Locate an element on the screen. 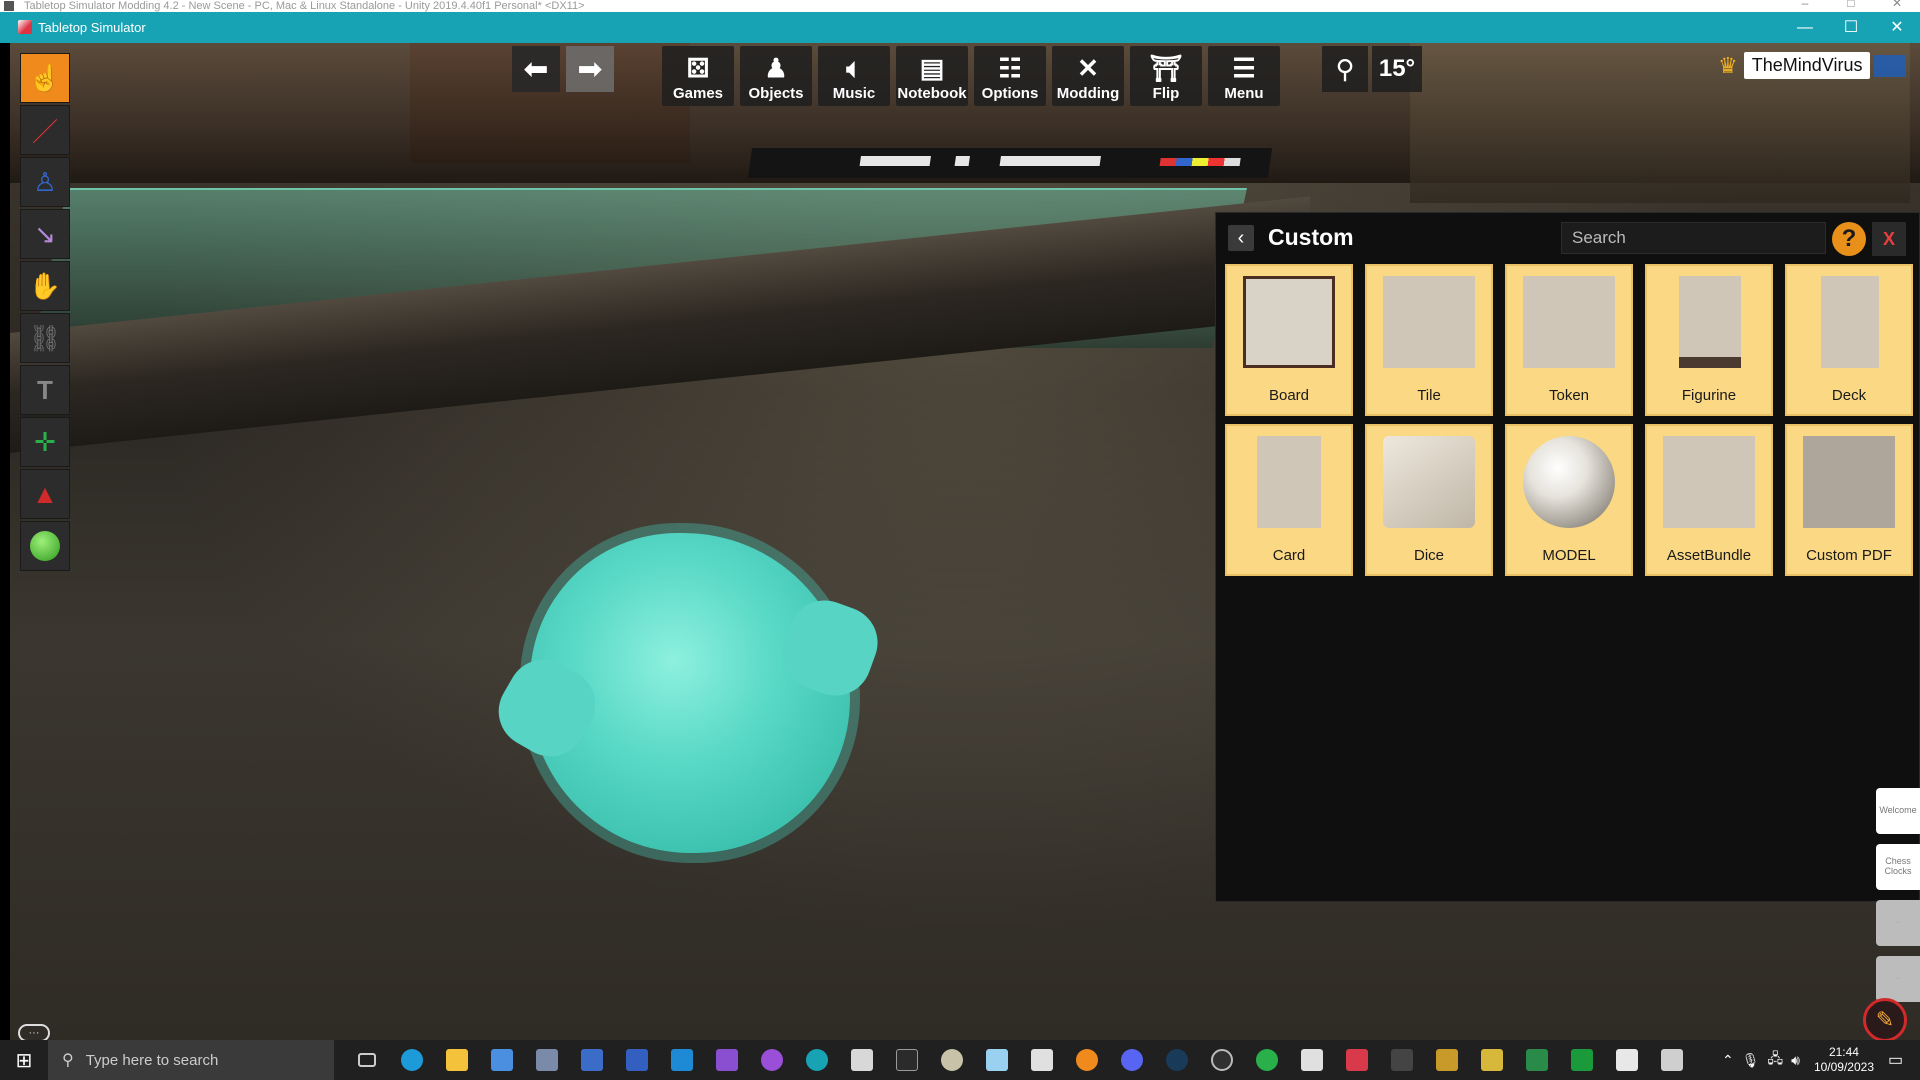 Image resolution: width=1920 pixels, height=1080 pixels. volume-icon: 🔊︎ is located at coordinates (1795, 1060).